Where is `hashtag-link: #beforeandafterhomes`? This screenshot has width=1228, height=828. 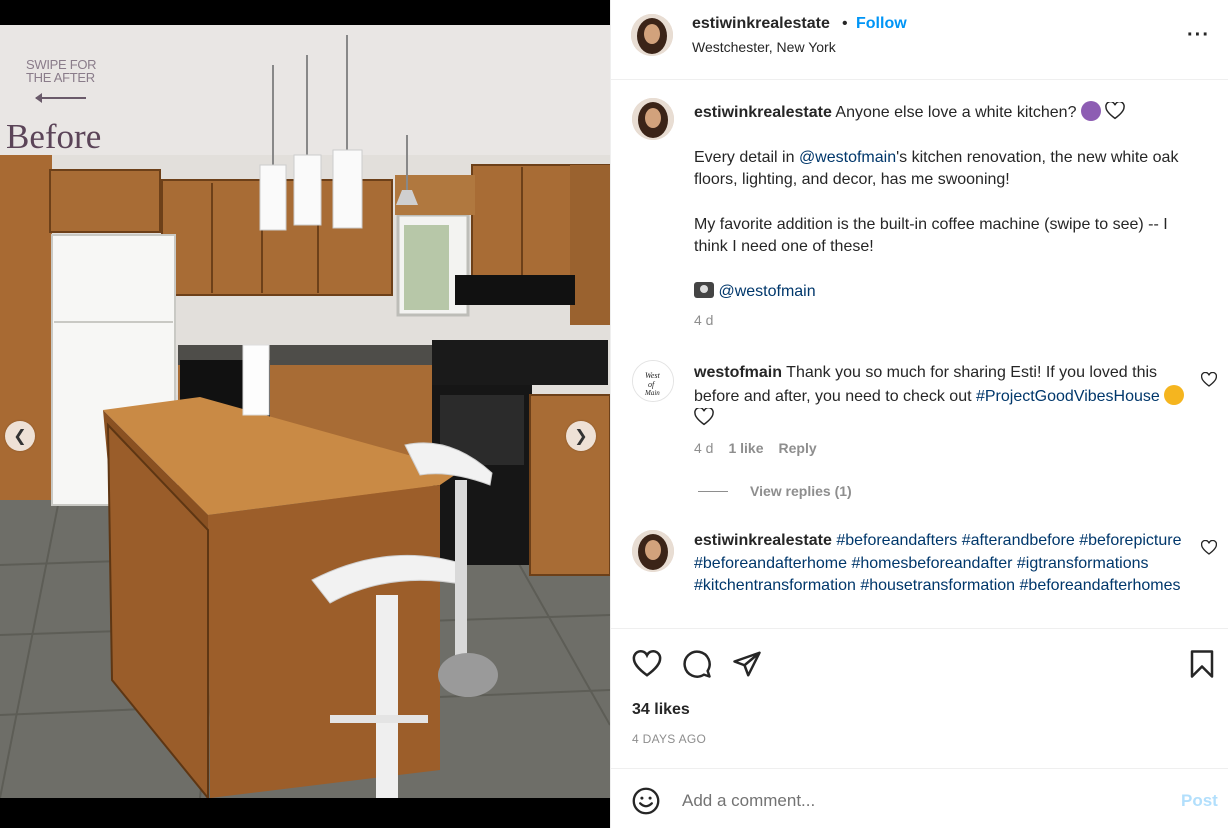
hashtag-link: #beforeandafterhomes is located at coordinates (1100, 585).